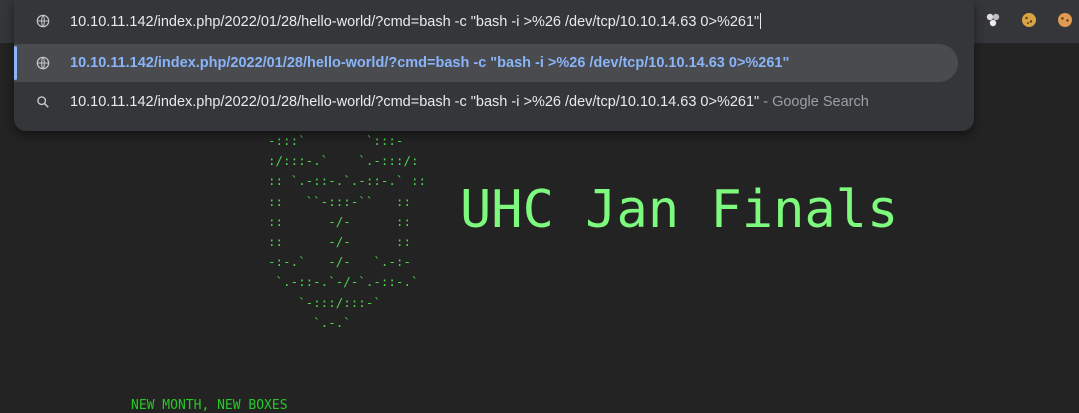  Describe the element at coordinates (761, 20) in the screenshot. I see `text-caret` at that location.